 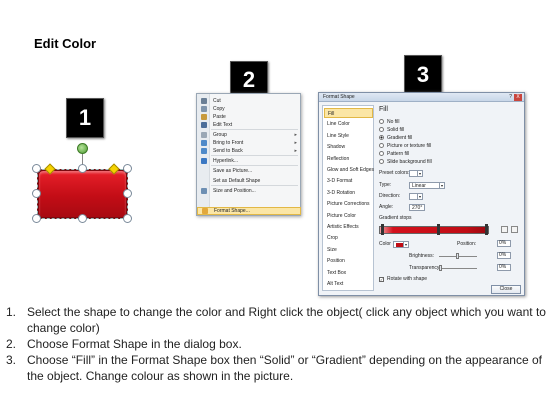 What do you see at coordinates (348, 227) in the screenshot?
I see `nav-item: Artistic Effects` at bounding box center [348, 227].